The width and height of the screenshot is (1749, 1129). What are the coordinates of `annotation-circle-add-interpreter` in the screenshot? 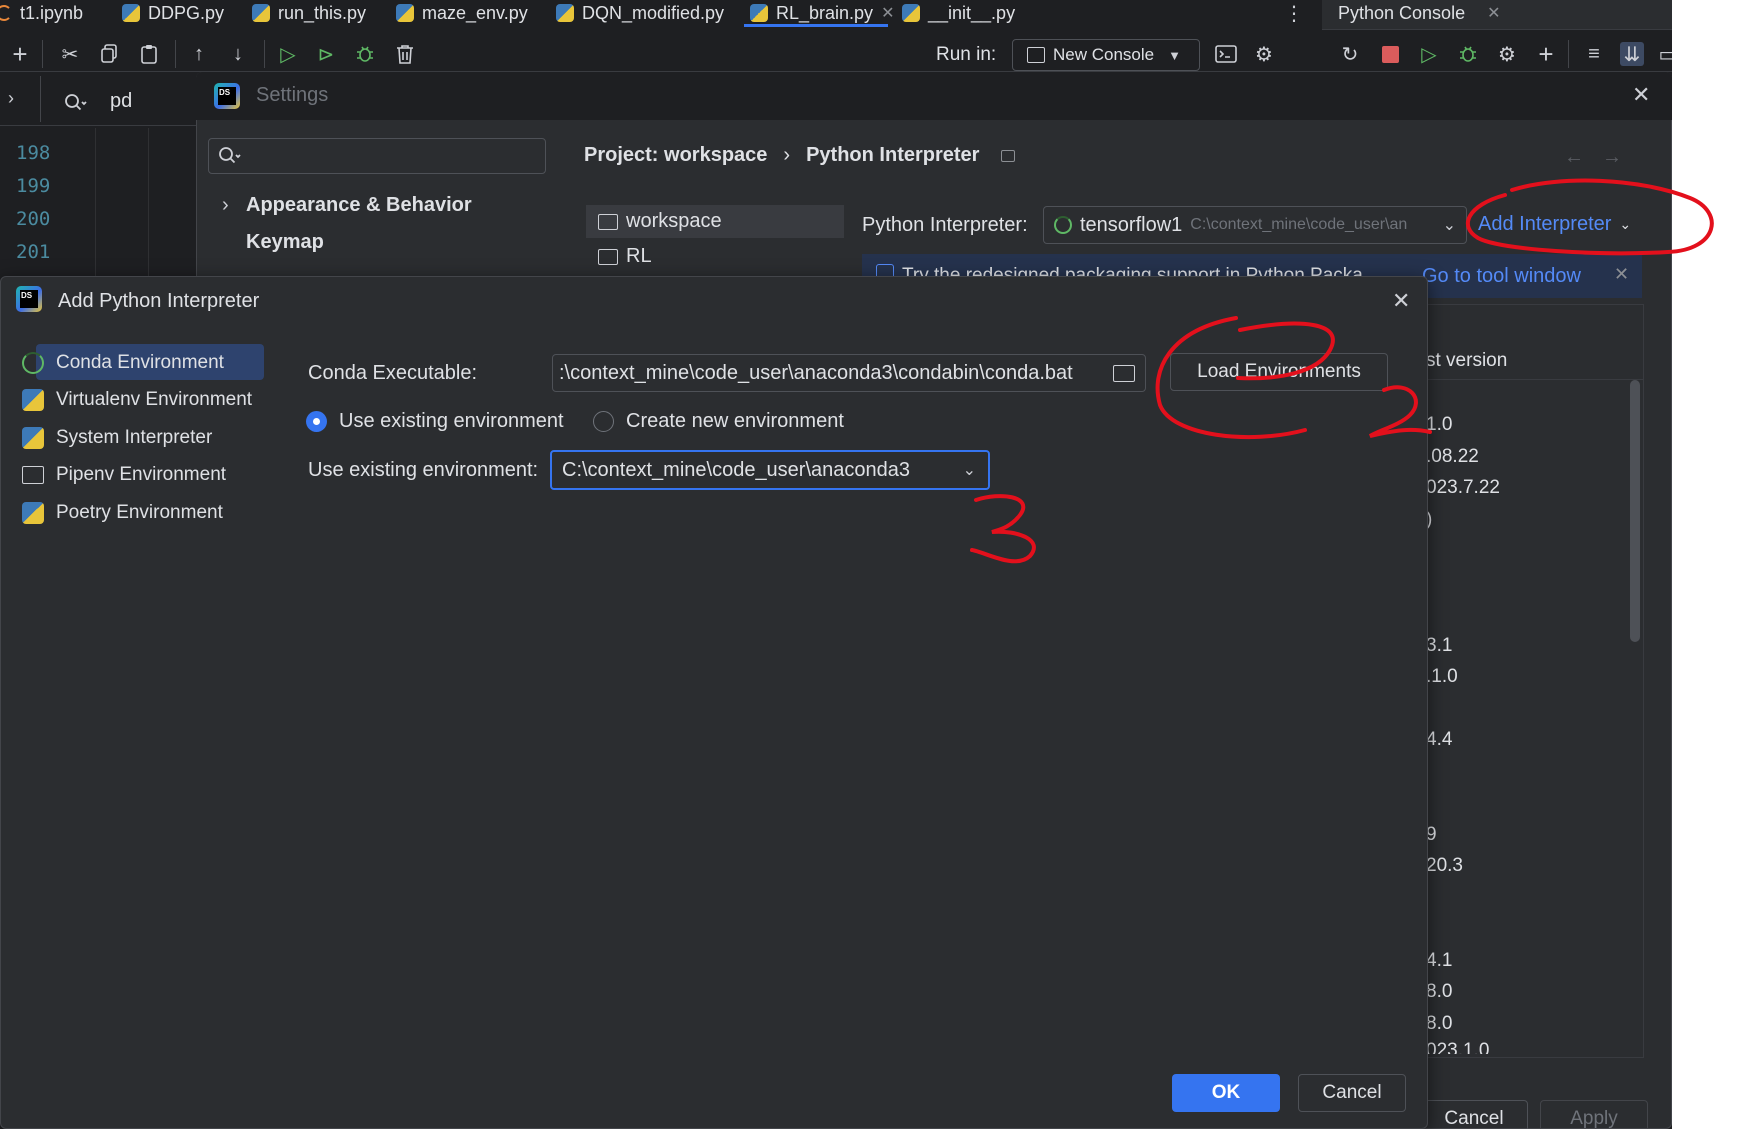 It's located at (1590, 217).